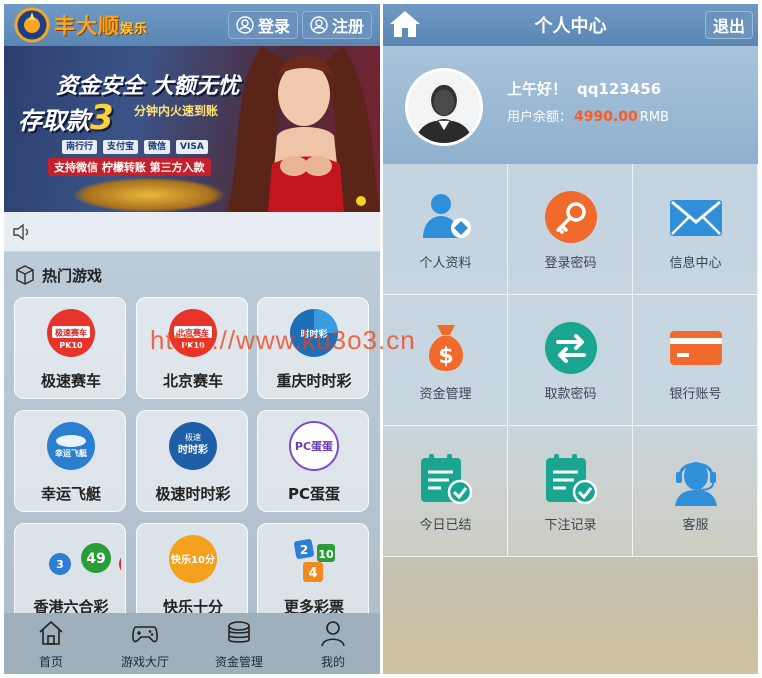  What do you see at coordinates (696, 218) in the screenshot?
I see `mail-icon` at bounding box center [696, 218].